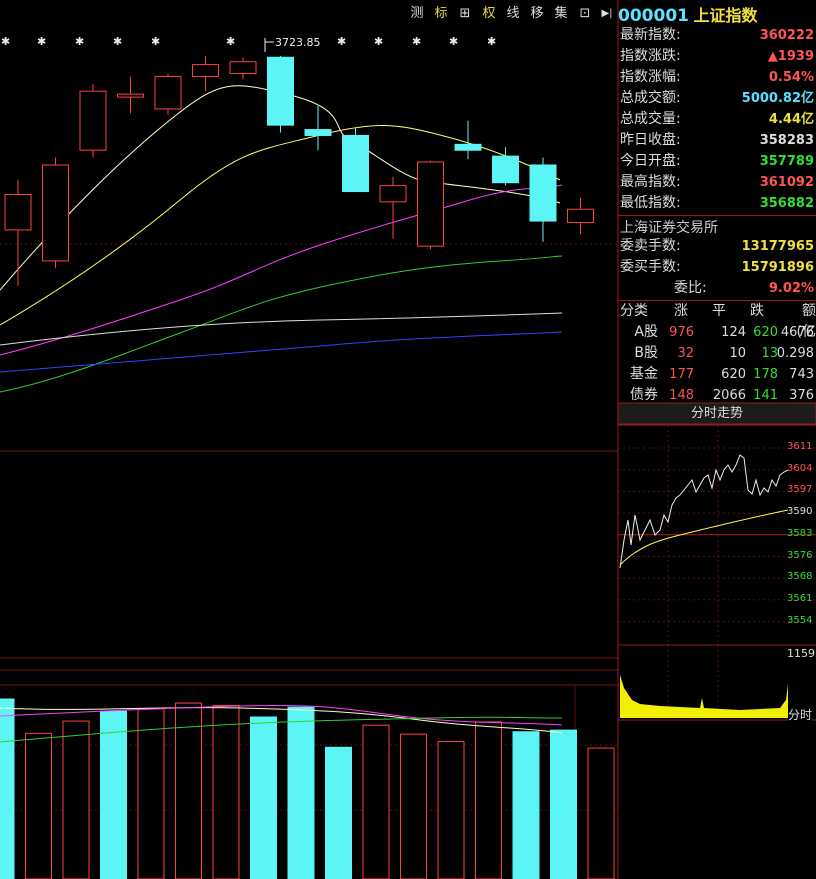 This screenshot has width=816, height=879. What do you see at coordinates (417, 14) in the screenshot?
I see `toolbar-button-measure: 测` at bounding box center [417, 14].